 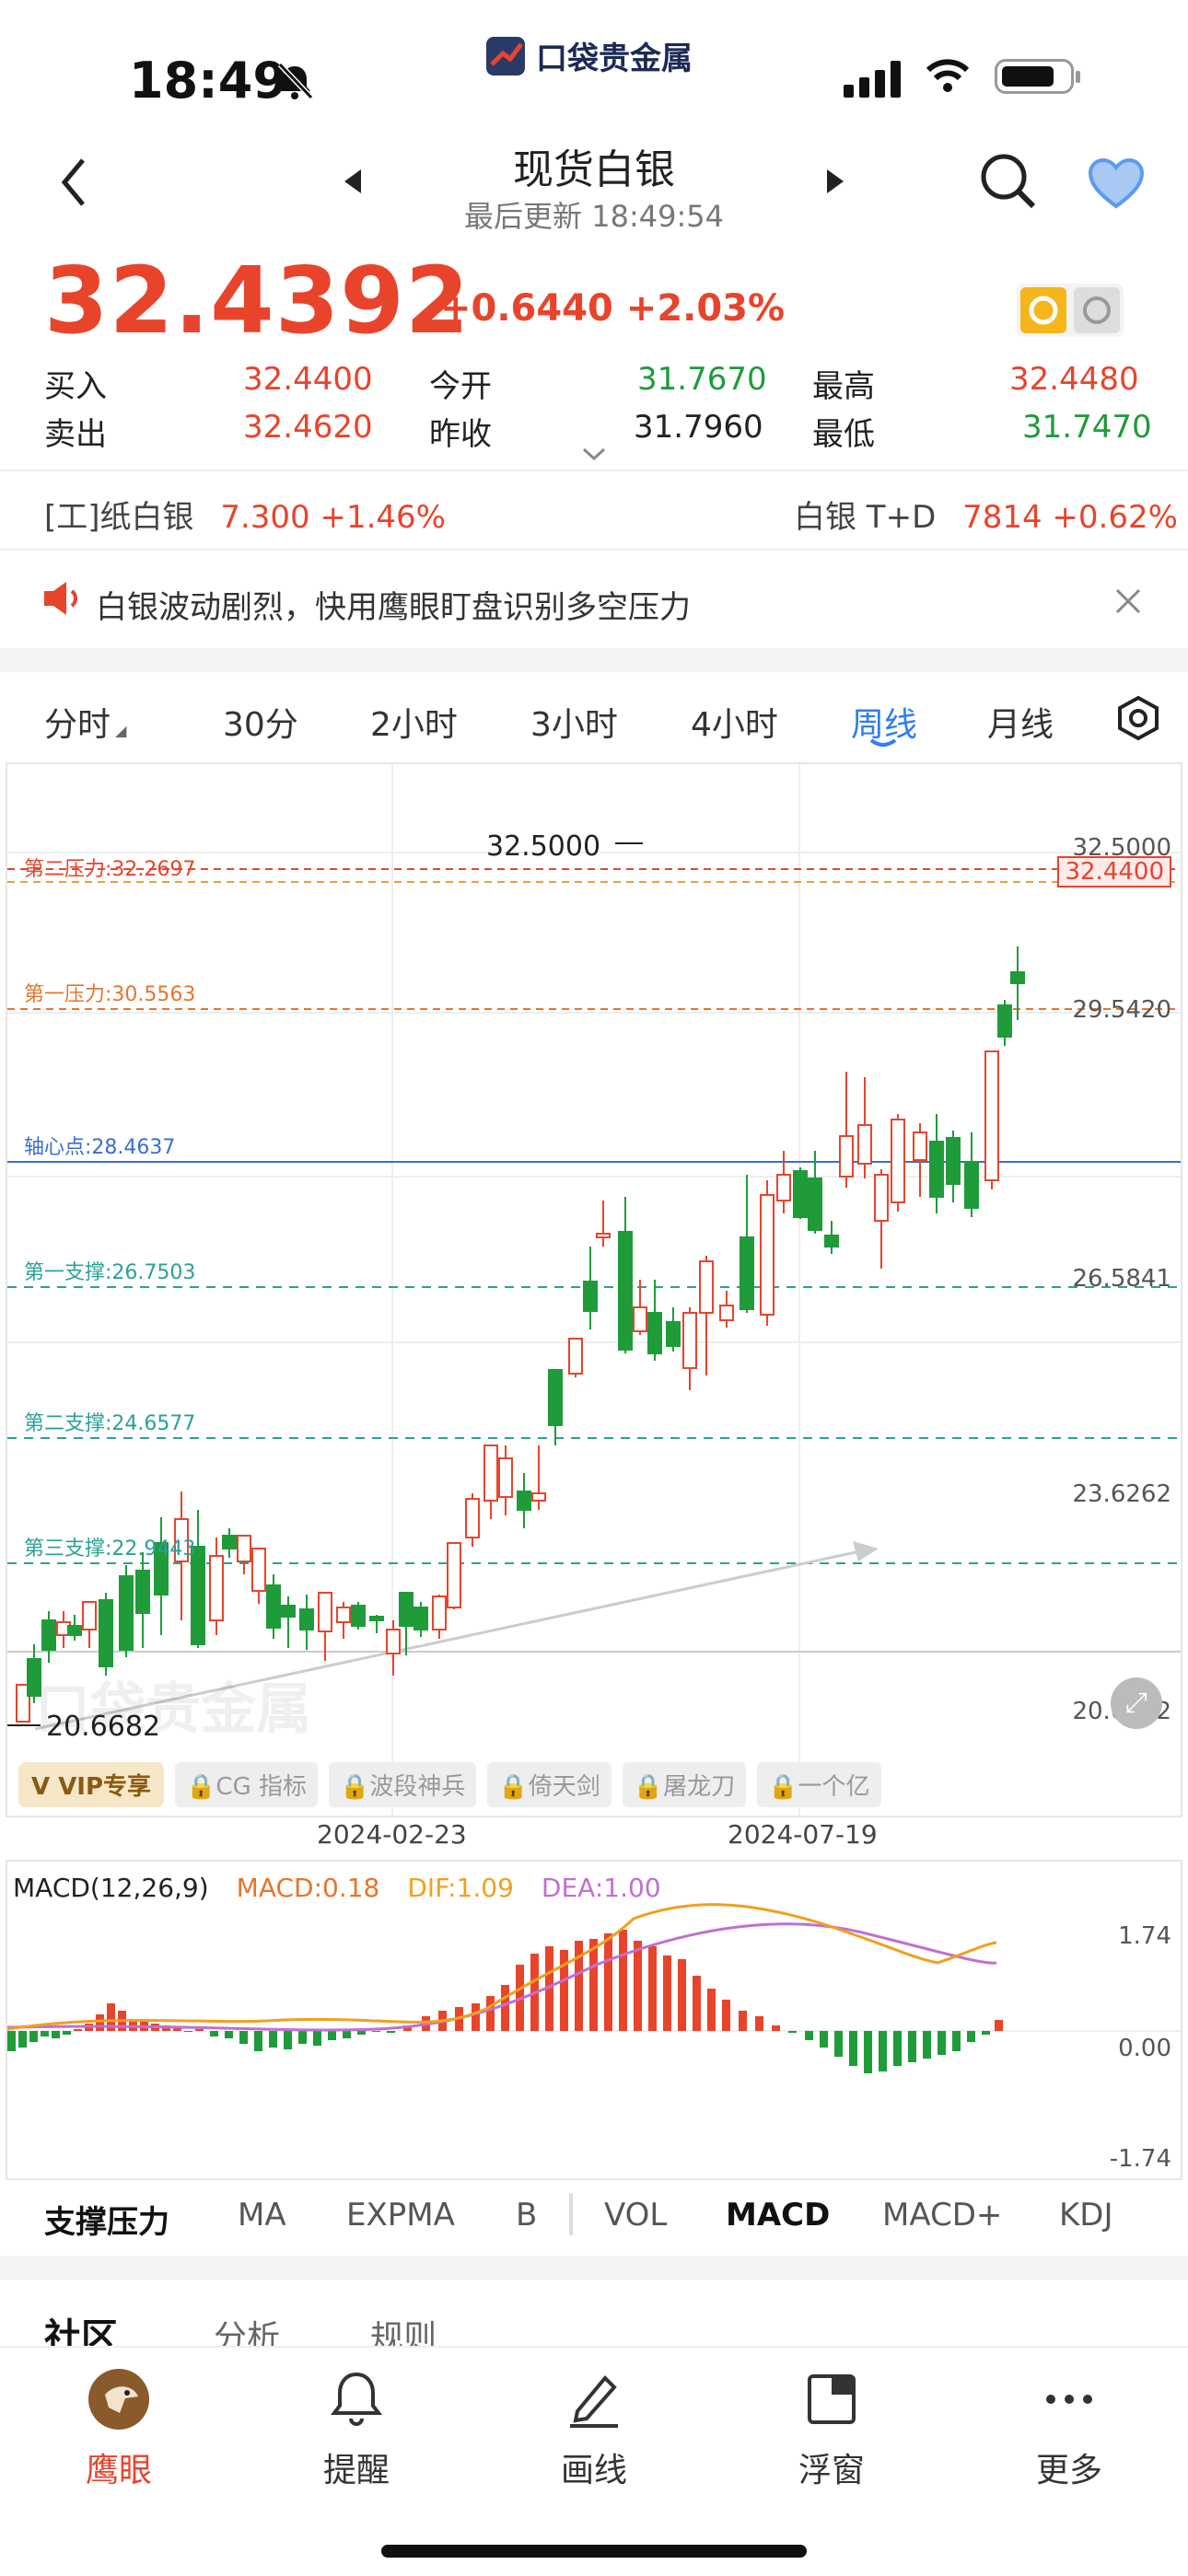 I want to click on tag-billion: 🔒一个亿, so click(x=819, y=1784).